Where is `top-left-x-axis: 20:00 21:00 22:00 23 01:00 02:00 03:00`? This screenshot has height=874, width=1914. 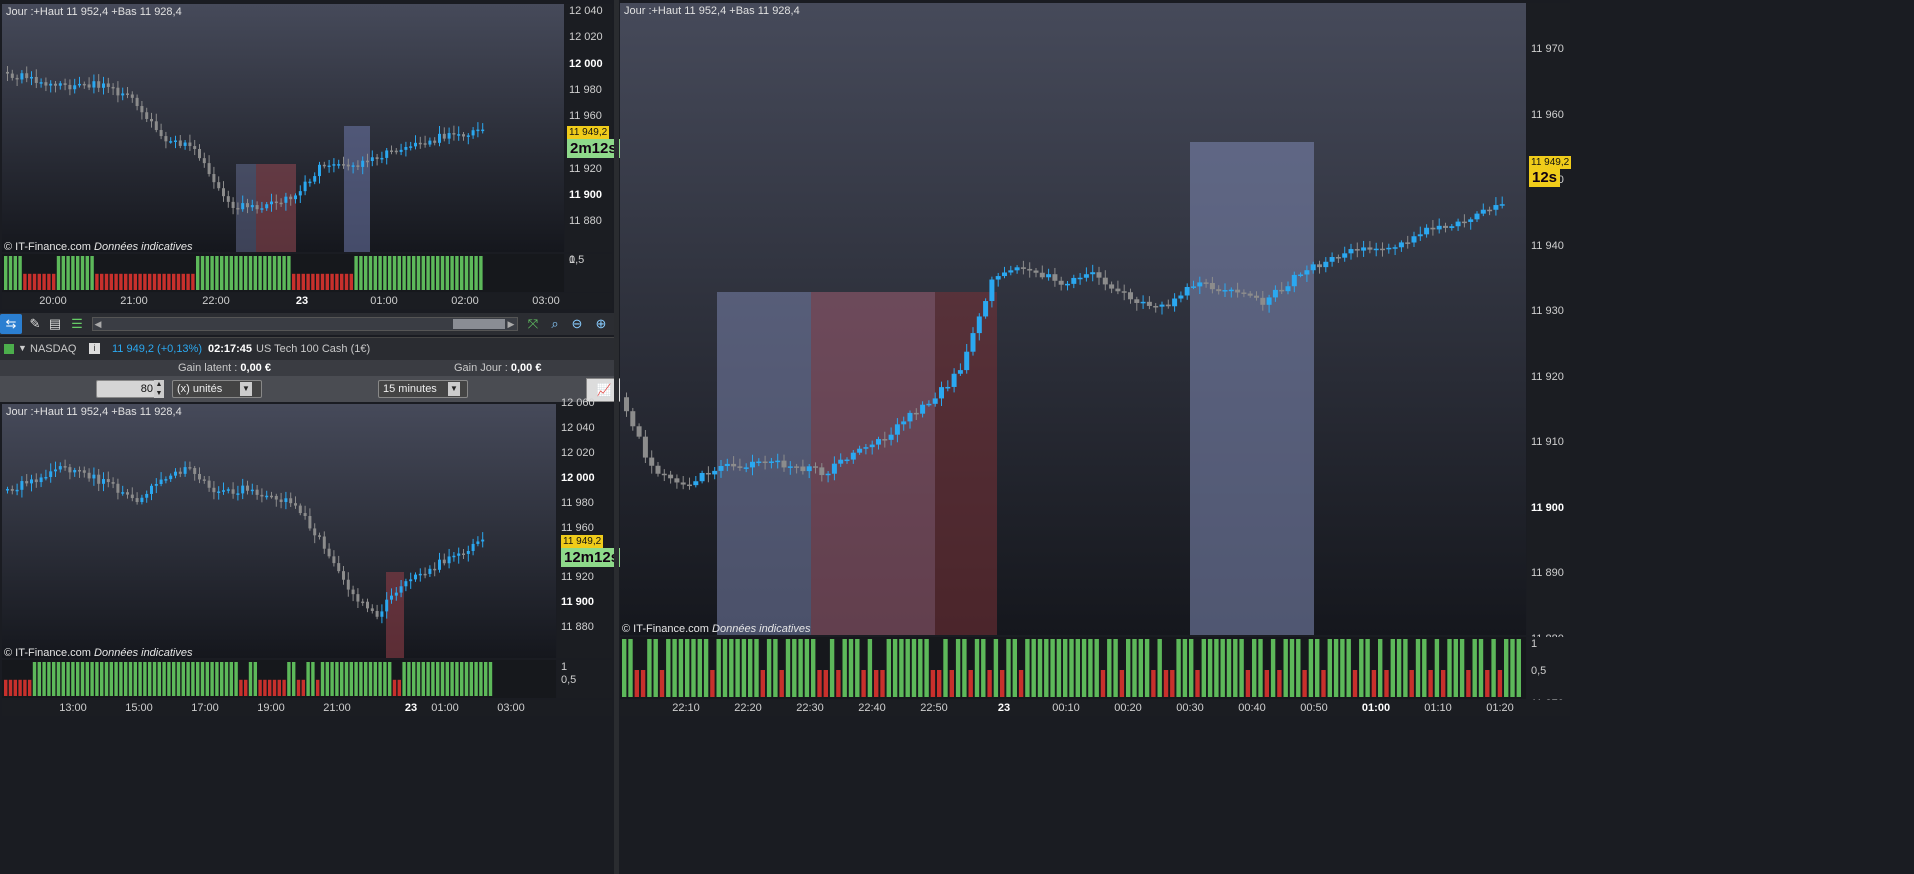
top-left-x-axis: 20:00 21:00 22:00 23 01:00 02:00 03:00 is located at coordinates (307, 301).